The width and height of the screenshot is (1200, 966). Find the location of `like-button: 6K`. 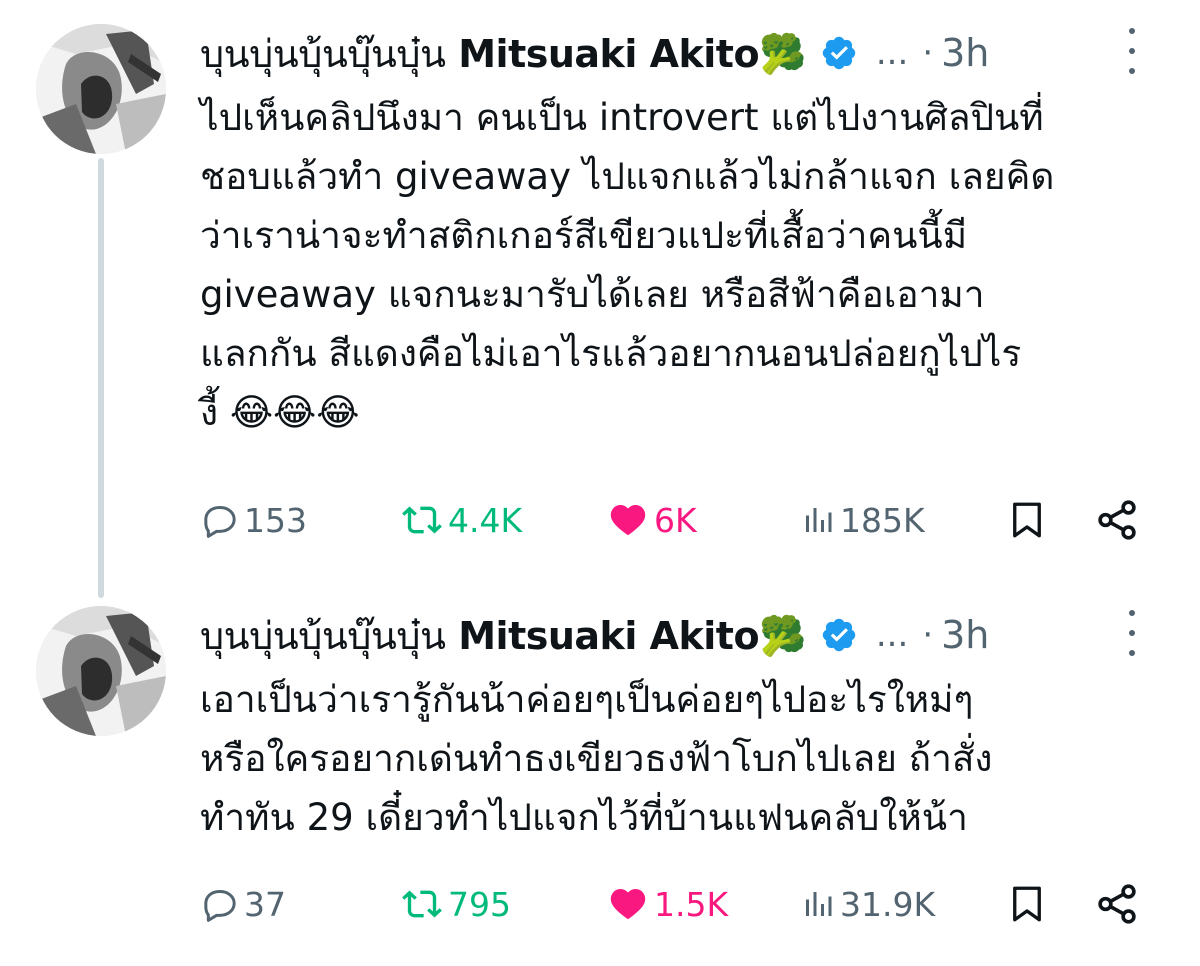

like-button: 6K is located at coordinates (651, 520).